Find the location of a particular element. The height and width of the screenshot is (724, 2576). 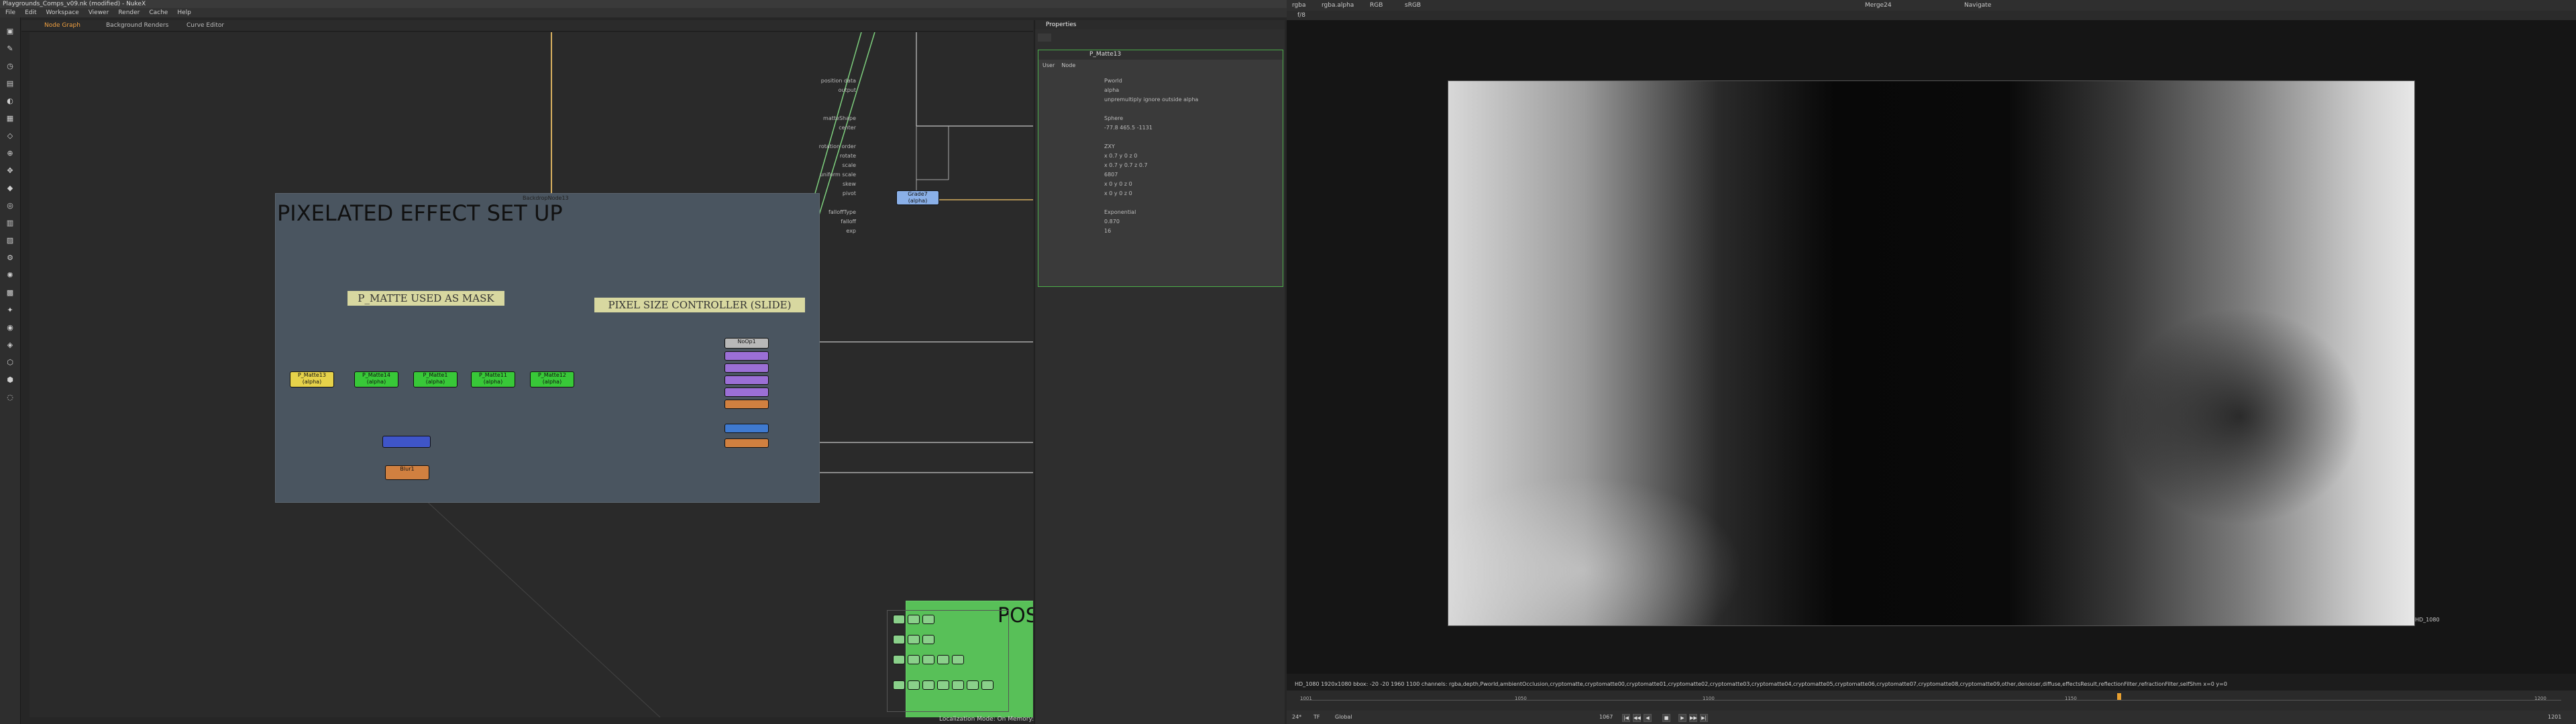

alpha-select: rgba.alpha is located at coordinates (1338, 5).